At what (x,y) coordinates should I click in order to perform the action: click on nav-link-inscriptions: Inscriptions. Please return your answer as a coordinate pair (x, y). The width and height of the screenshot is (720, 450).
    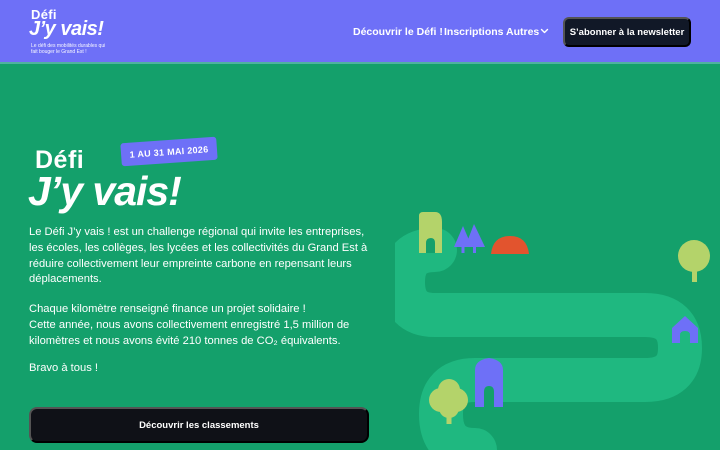
    Looking at the image, I should click on (474, 32).